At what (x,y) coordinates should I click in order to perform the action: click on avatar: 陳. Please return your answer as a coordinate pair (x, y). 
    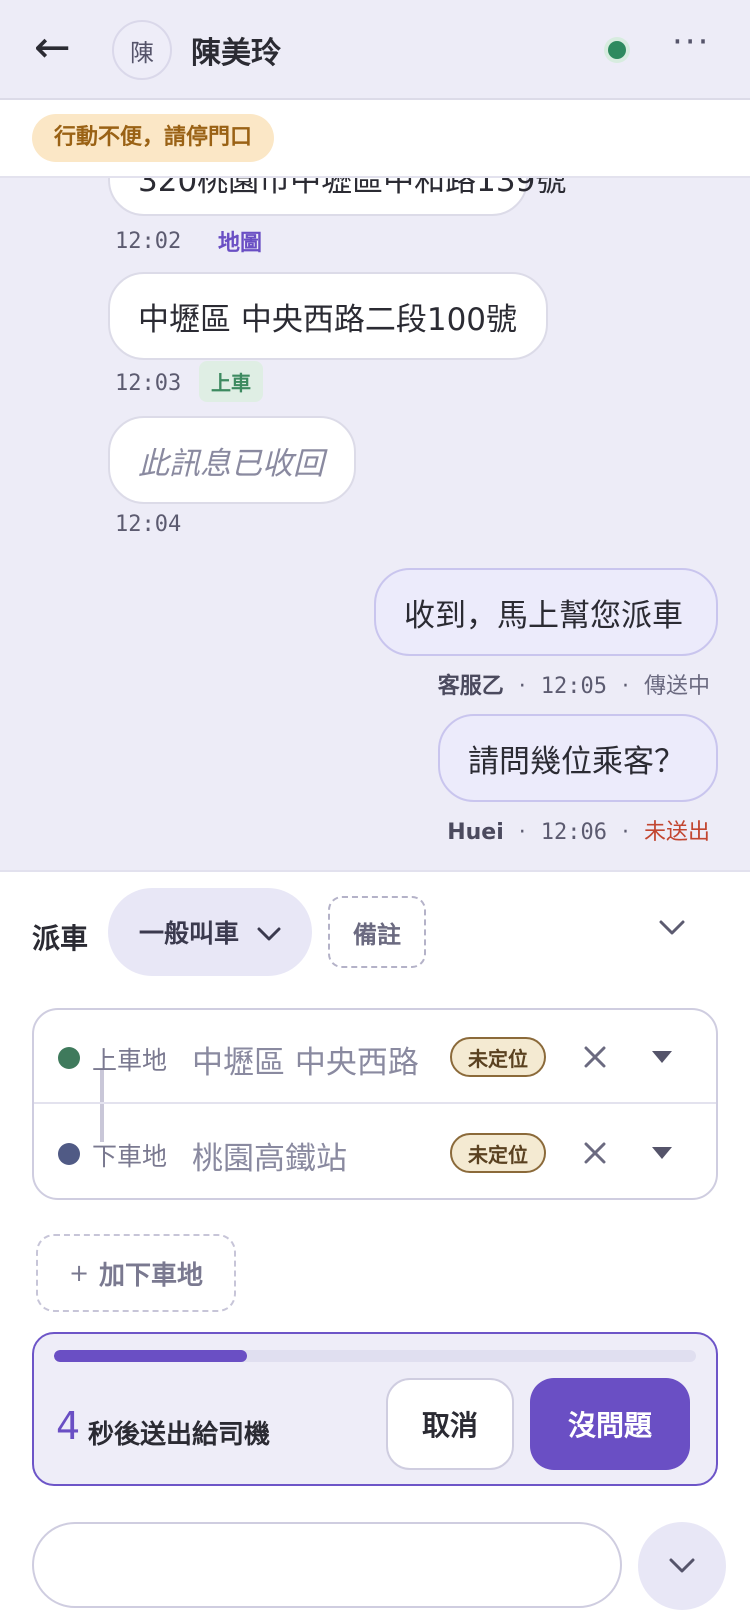
    Looking at the image, I should click on (142, 50).